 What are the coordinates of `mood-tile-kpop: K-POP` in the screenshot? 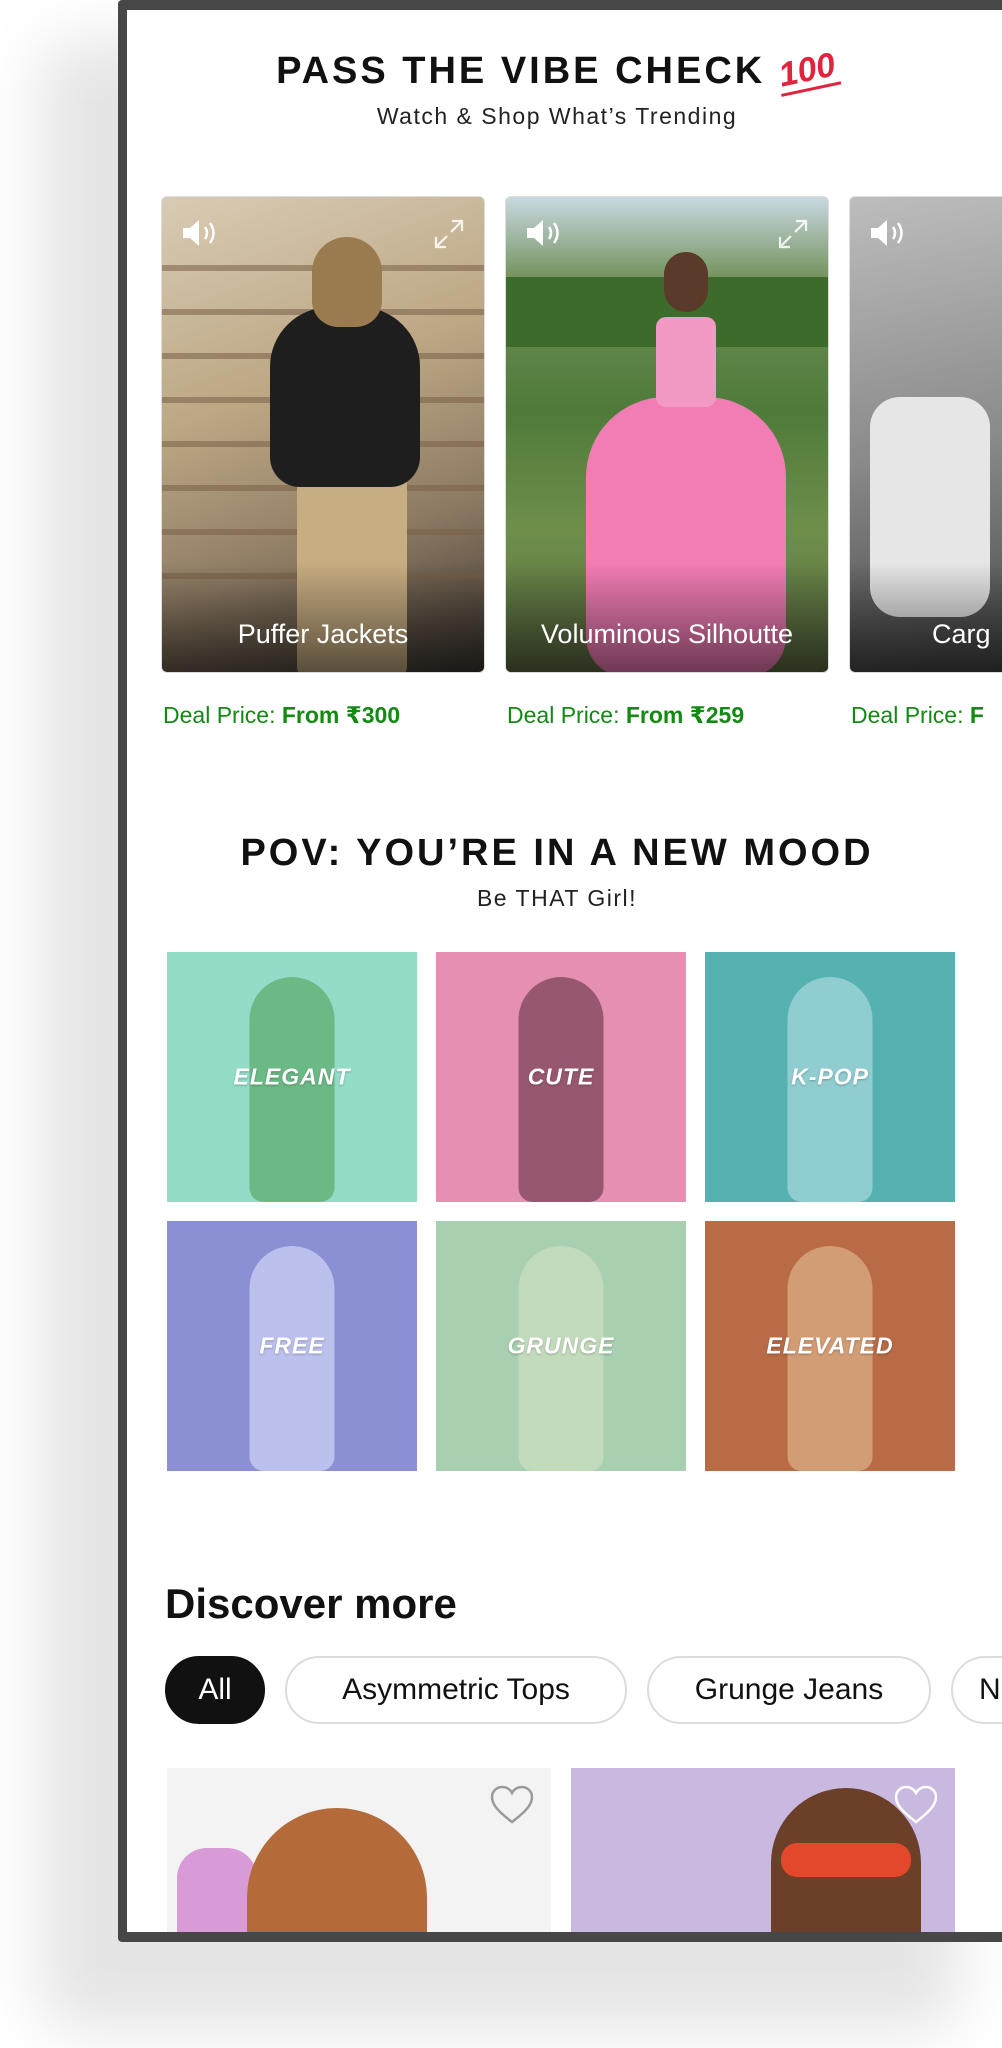 It's located at (830, 1077).